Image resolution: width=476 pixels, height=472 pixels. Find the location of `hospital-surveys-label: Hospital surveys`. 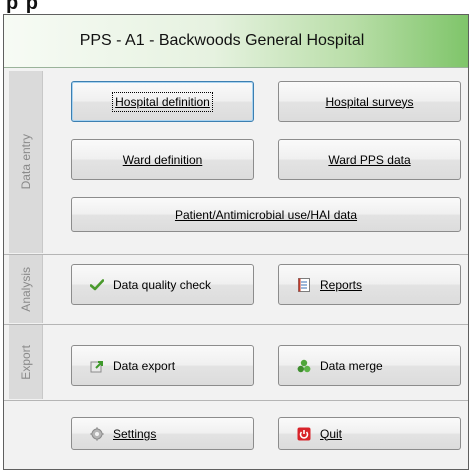

hospital-surveys-label: Hospital surveys is located at coordinates (369, 101).